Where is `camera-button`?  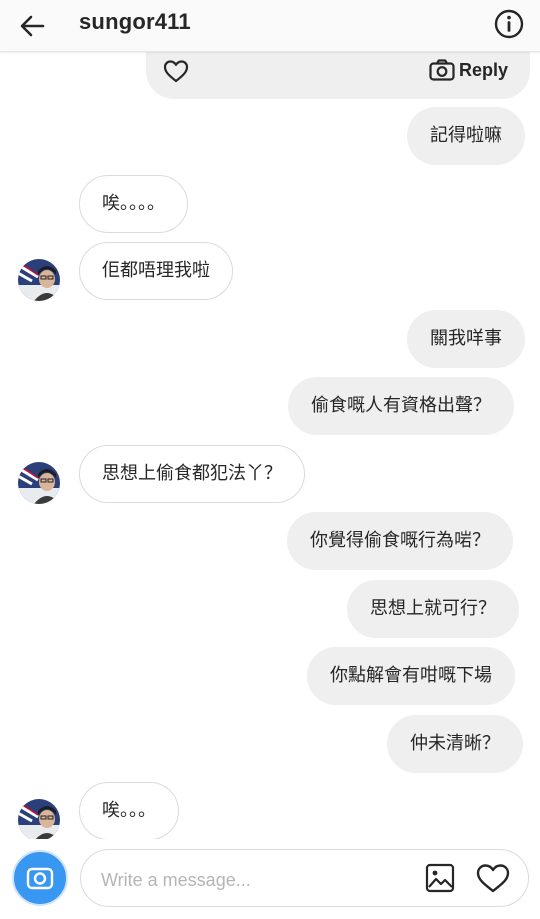
camera-button is located at coordinates (40, 878).